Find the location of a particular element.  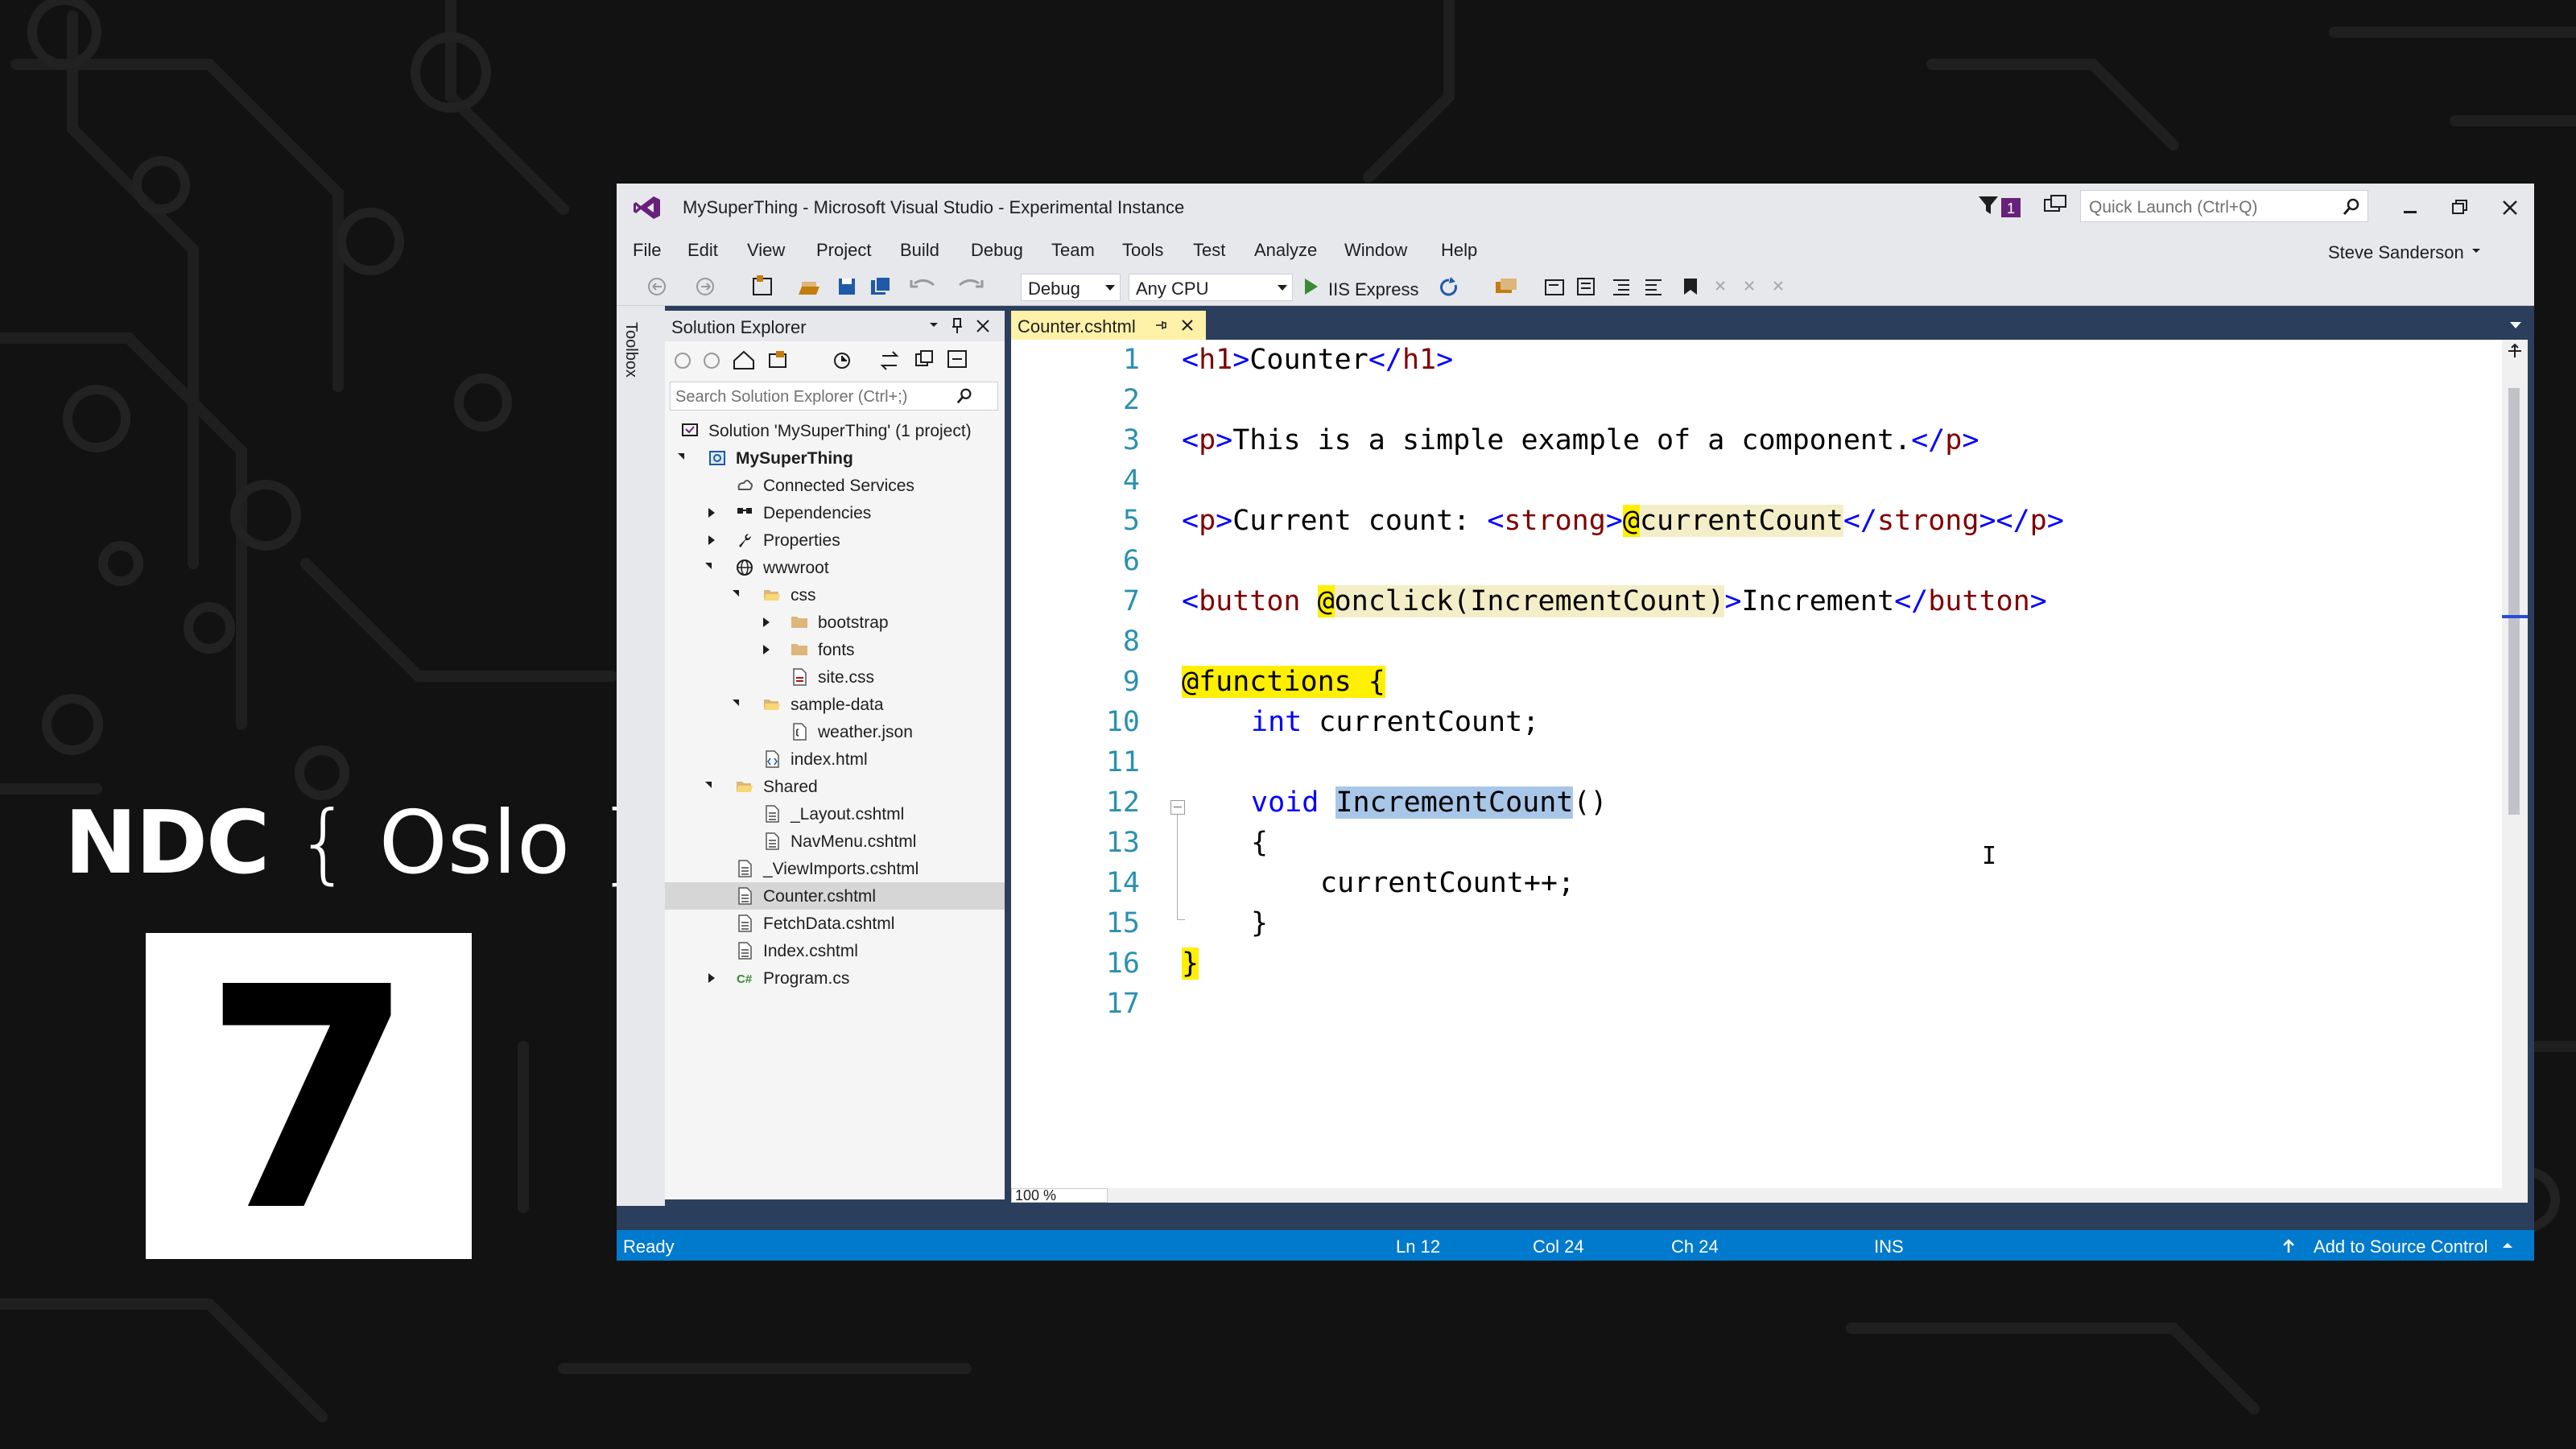

tree-item-project: MySuperThing is located at coordinates (835, 458).